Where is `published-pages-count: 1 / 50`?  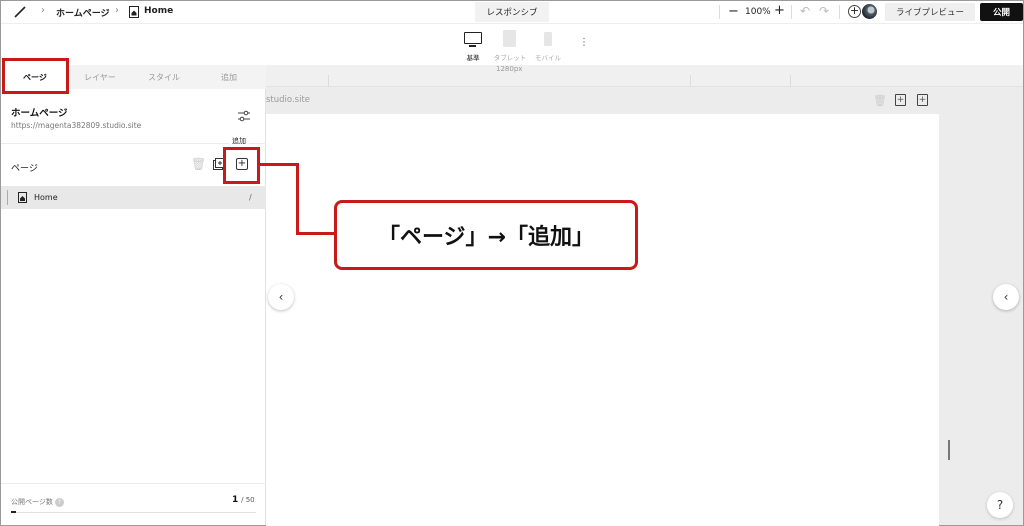 published-pages-count: 1 / 50 is located at coordinates (243, 500).